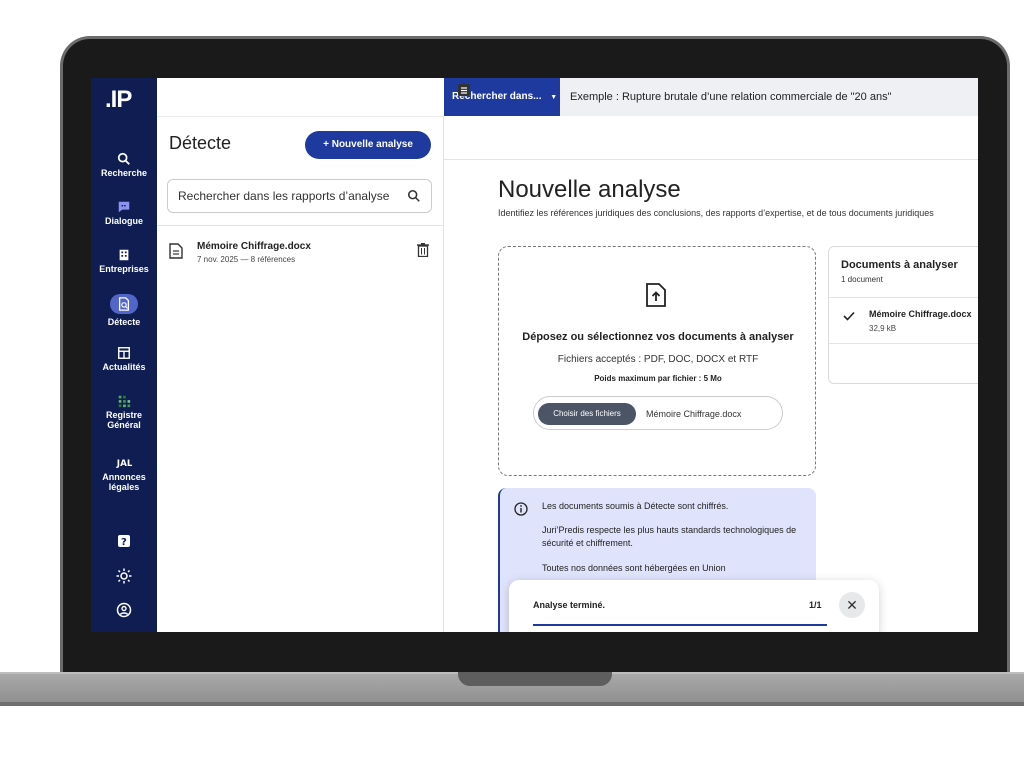  Describe the element at coordinates (656, 295) in the screenshot. I see `upload-file-icon` at that location.